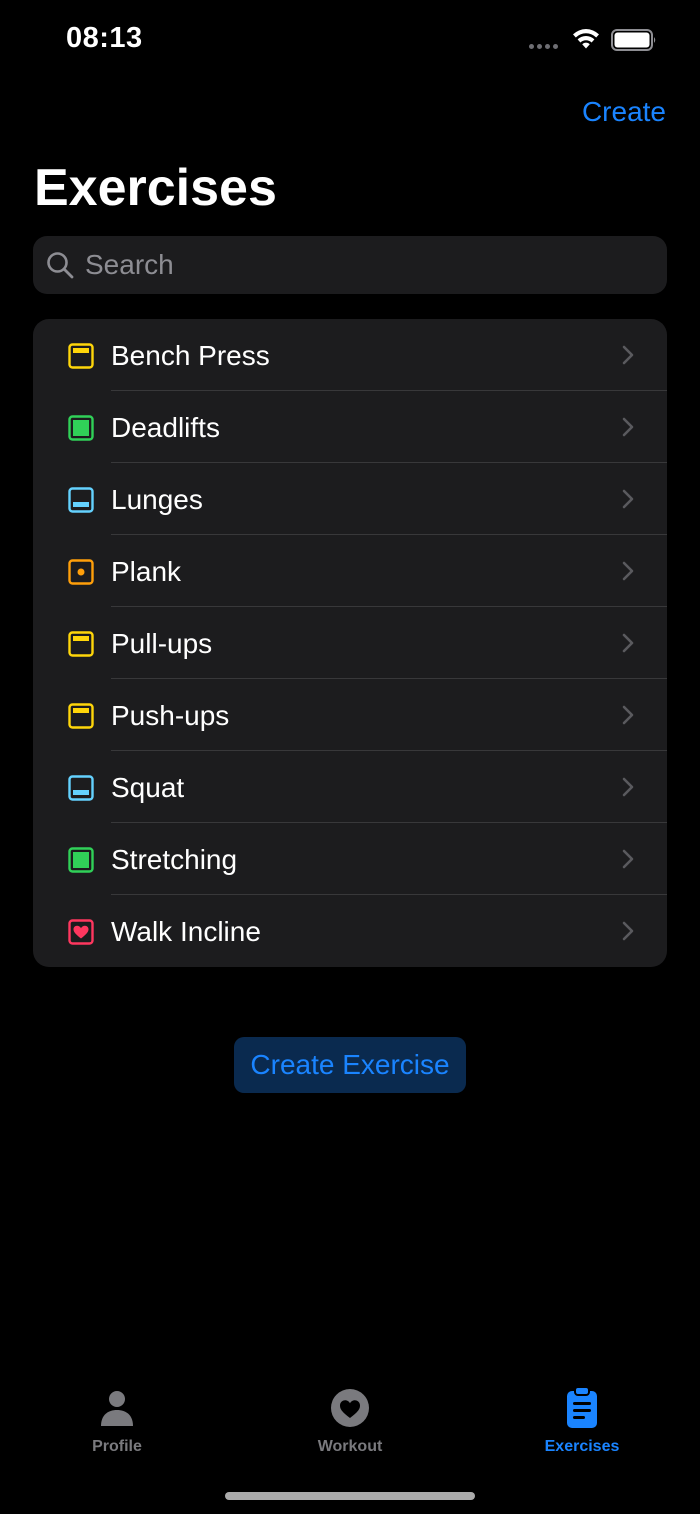  Describe the element at coordinates (155, 188) in the screenshot. I see `page-title: Exercises` at that location.